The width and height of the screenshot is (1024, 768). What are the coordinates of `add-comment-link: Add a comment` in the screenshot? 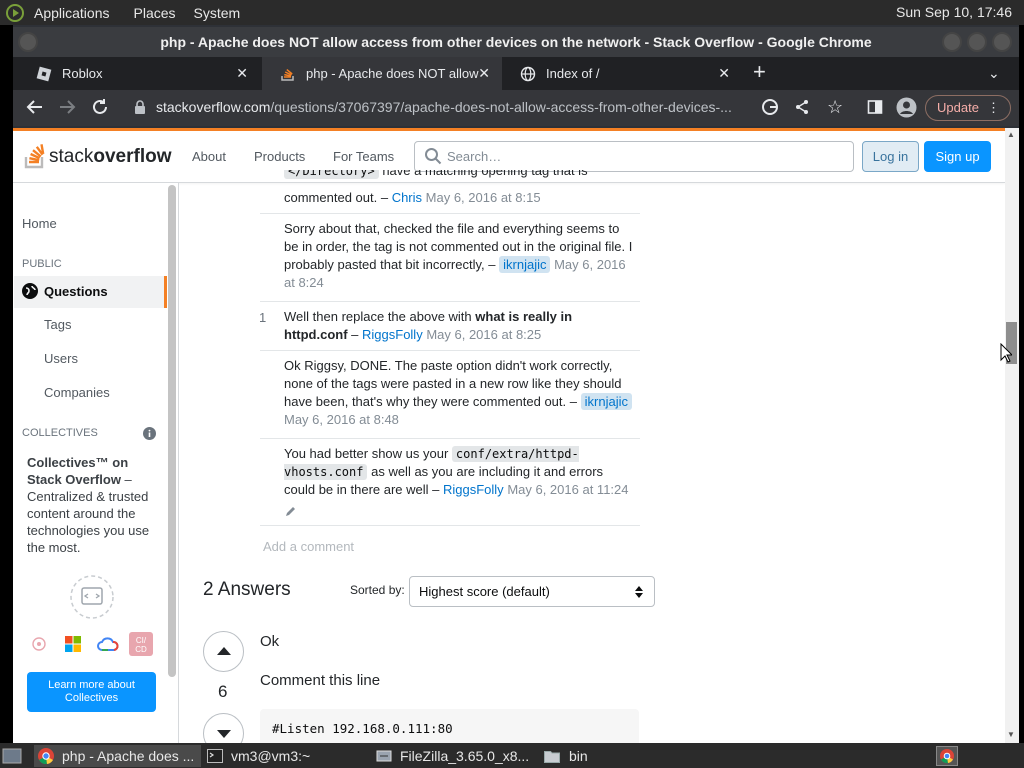 It's located at (308, 546).